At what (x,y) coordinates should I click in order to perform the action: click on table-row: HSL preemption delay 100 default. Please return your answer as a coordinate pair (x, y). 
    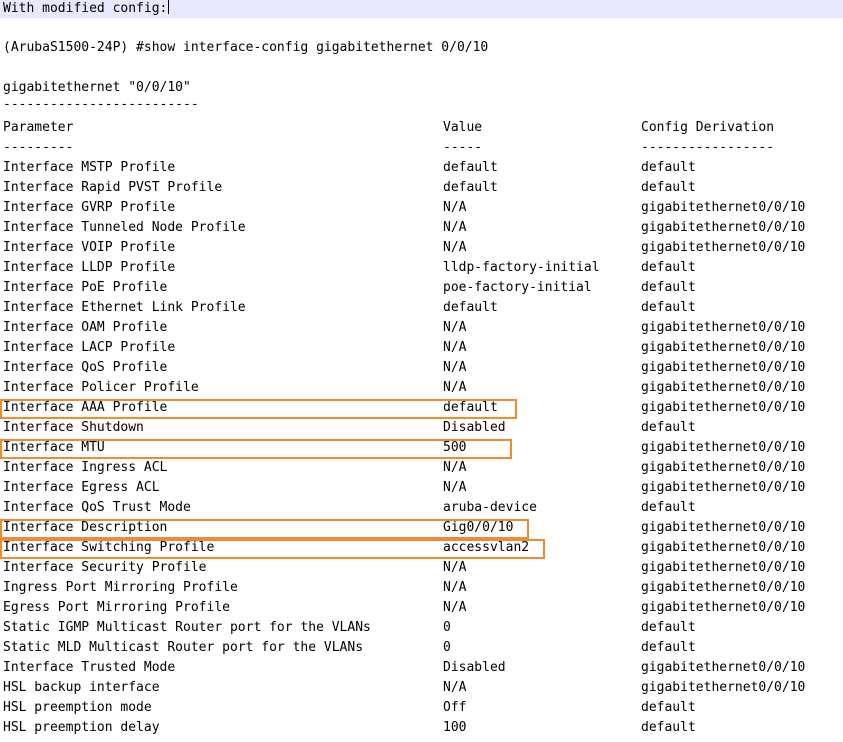
    Looking at the image, I should click on (421, 728).